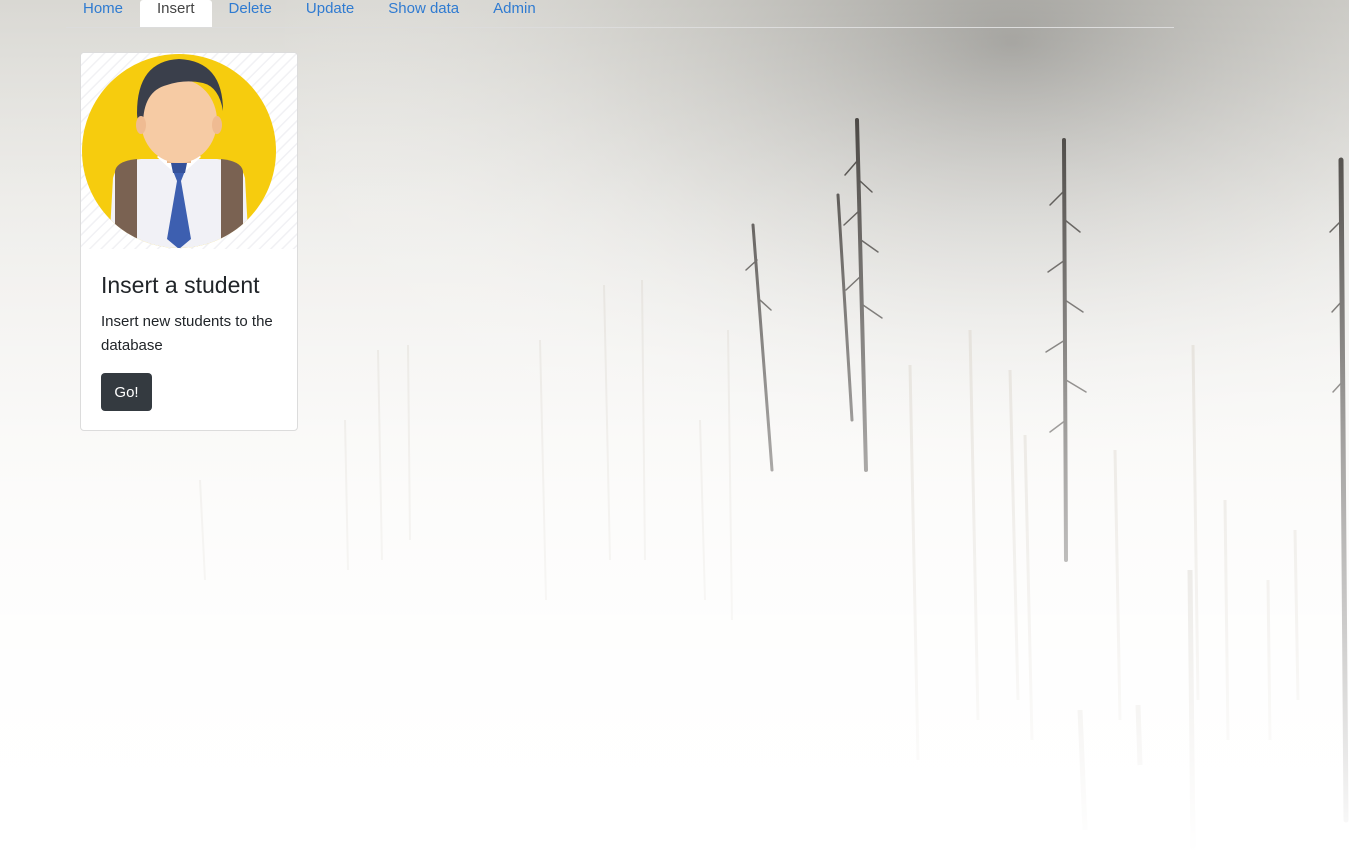 This screenshot has height=855, width=1349. Describe the element at coordinates (187, 333) in the screenshot. I see `card-description: Insert new students to the database` at that location.